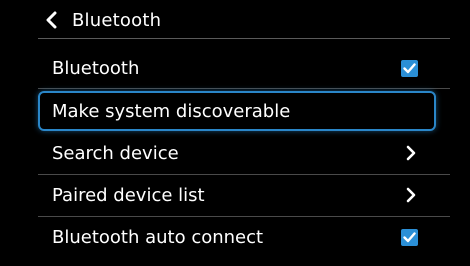 This screenshot has width=470, height=266. Describe the element at coordinates (237, 68) in the screenshot. I see `setting-row-bluetooth: Bluetooth` at that location.